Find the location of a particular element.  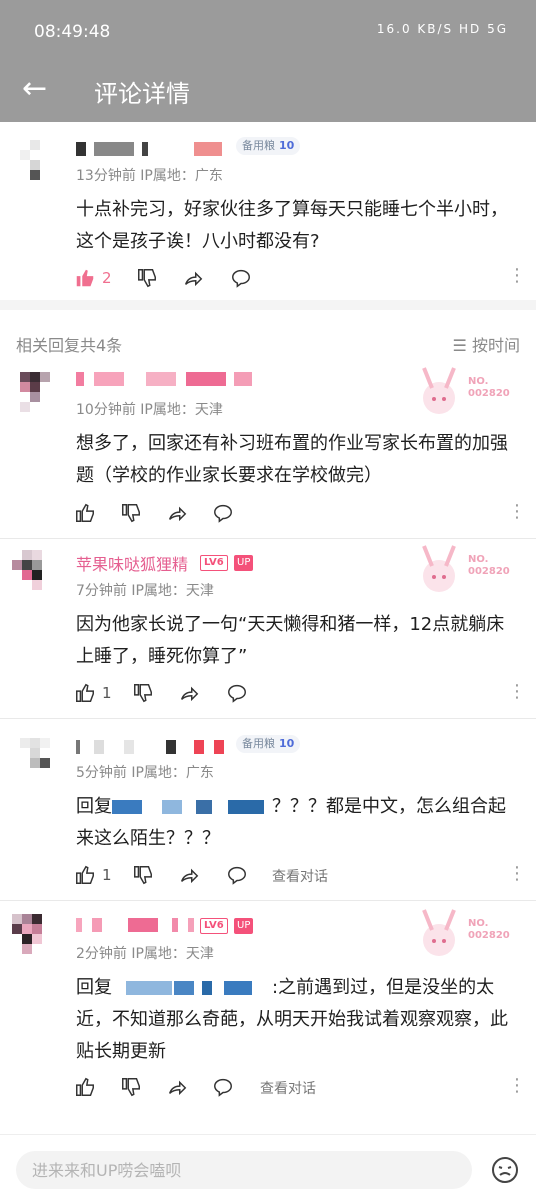

username: 苹果味哒狐狸精 is located at coordinates (132, 563).